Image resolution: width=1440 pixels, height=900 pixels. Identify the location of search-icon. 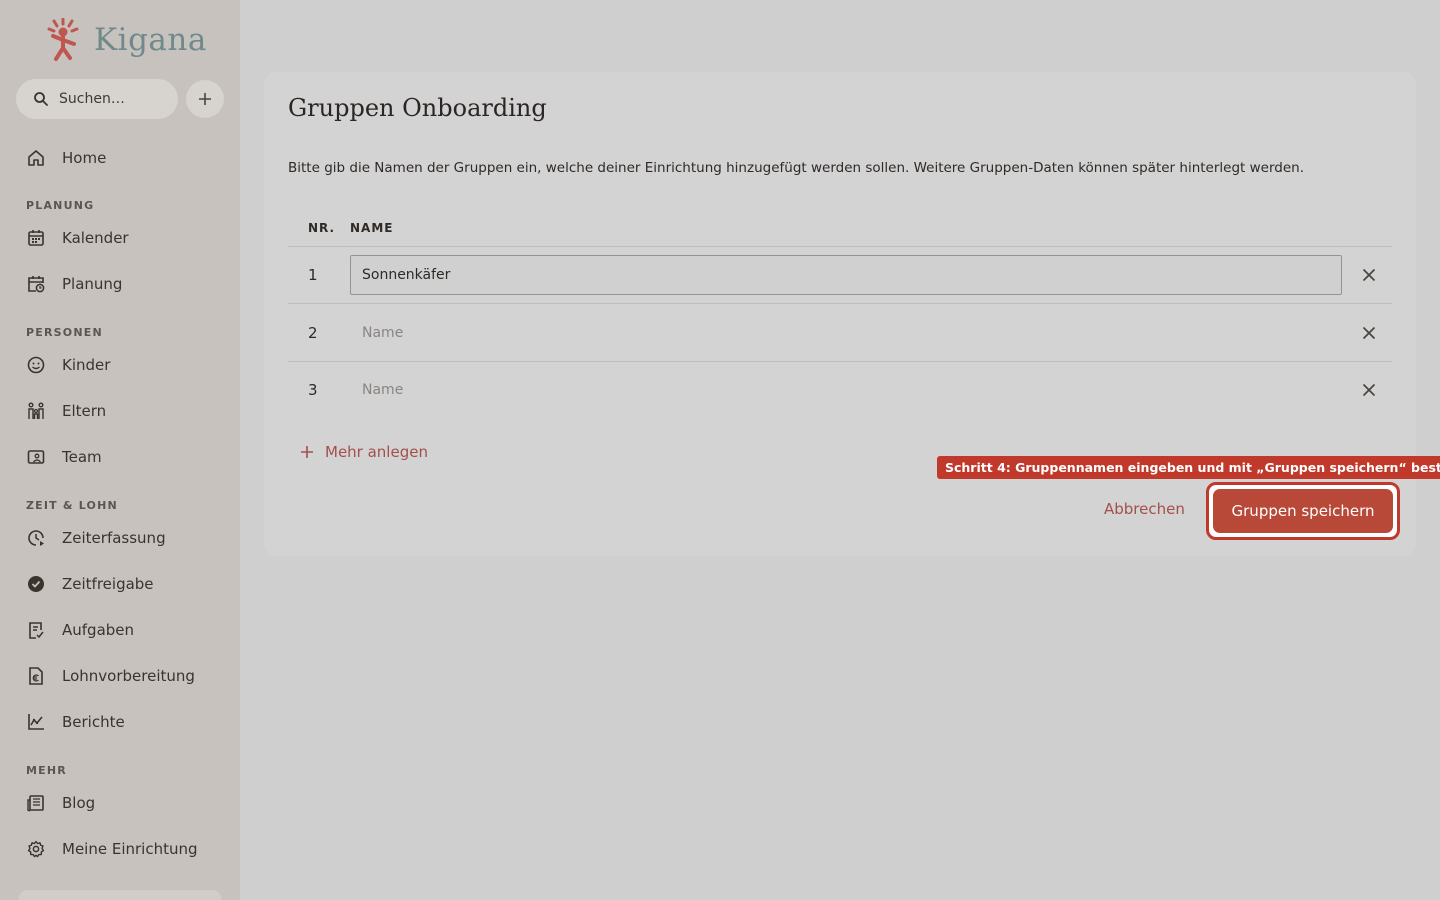
(41, 99).